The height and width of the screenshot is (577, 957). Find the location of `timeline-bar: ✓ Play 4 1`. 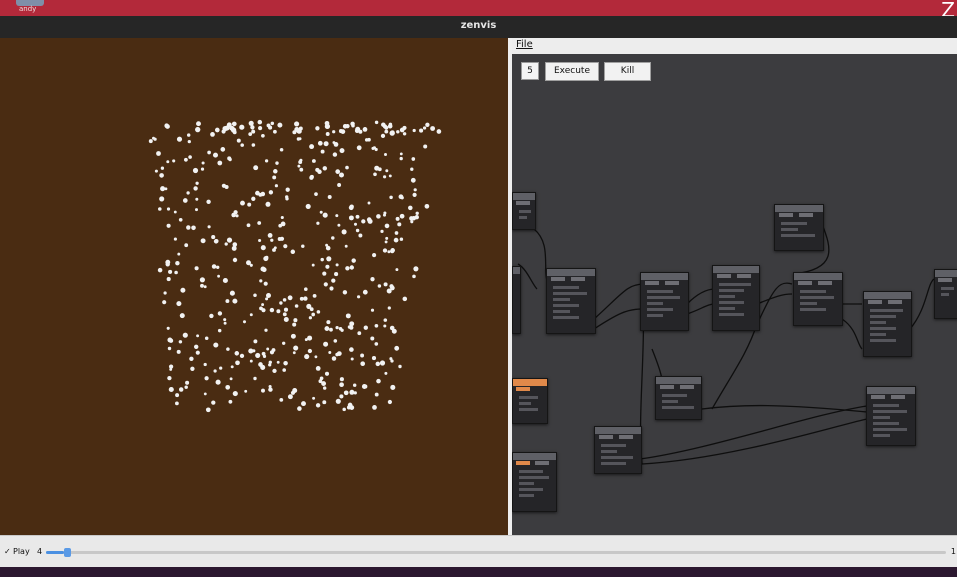

timeline-bar: ✓ Play 4 1 is located at coordinates (478, 551).